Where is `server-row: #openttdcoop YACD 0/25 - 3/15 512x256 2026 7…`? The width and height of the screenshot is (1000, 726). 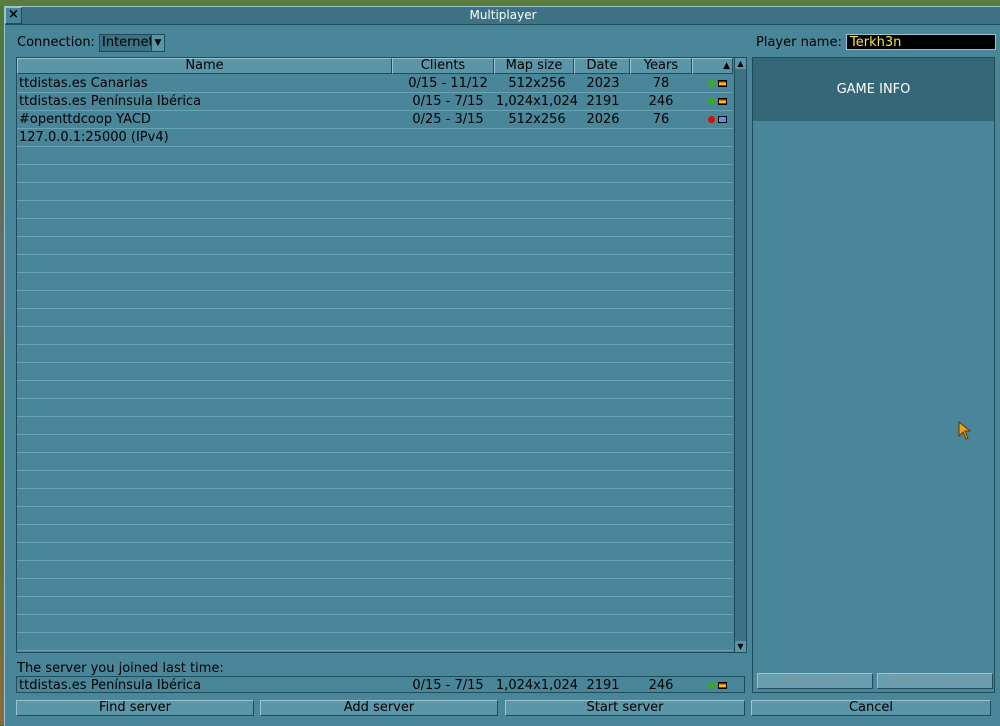 server-row: #openttdcoop YACD 0/25 - 3/15 512x256 2026 7… is located at coordinates (375, 120).